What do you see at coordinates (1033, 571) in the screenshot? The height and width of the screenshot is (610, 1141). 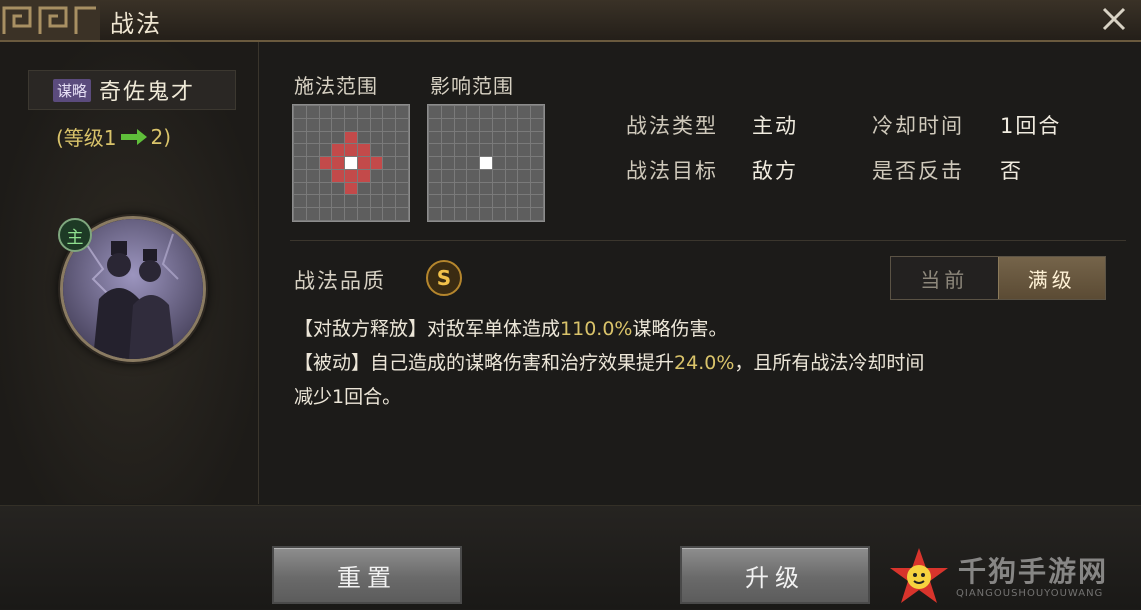 I see `watermark-text: 千狗手游网` at bounding box center [1033, 571].